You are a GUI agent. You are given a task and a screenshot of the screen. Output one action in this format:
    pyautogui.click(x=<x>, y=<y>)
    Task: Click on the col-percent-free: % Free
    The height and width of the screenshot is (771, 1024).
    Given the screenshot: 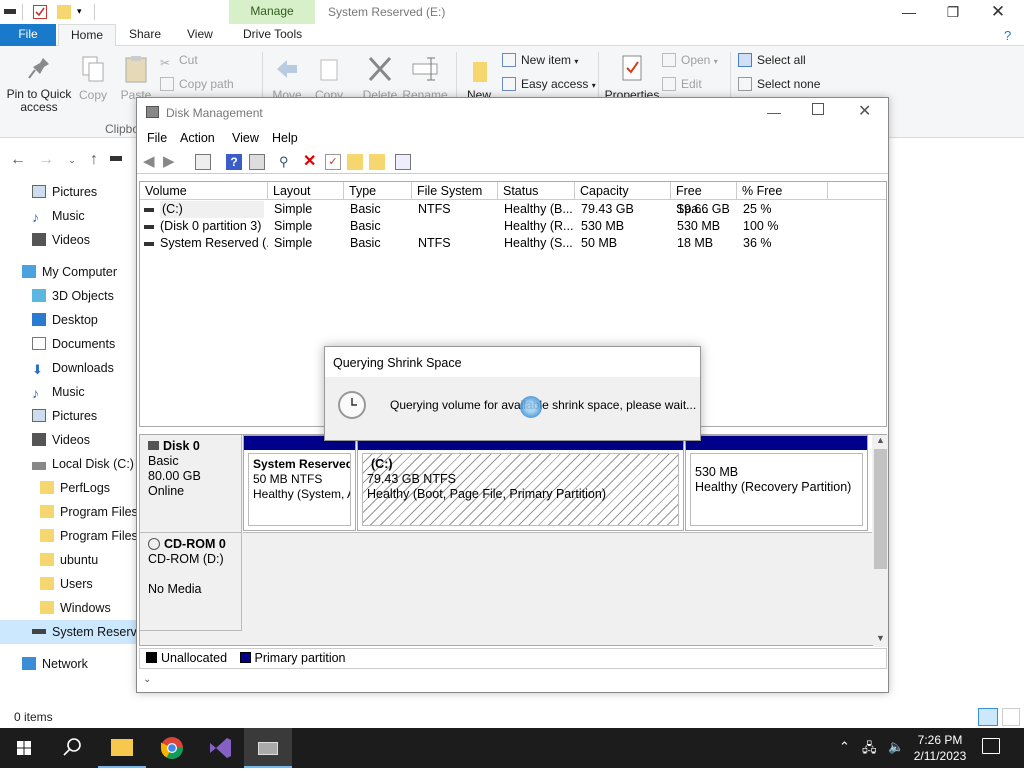 What is the action you would take?
    pyautogui.click(x=782, y=191)
    